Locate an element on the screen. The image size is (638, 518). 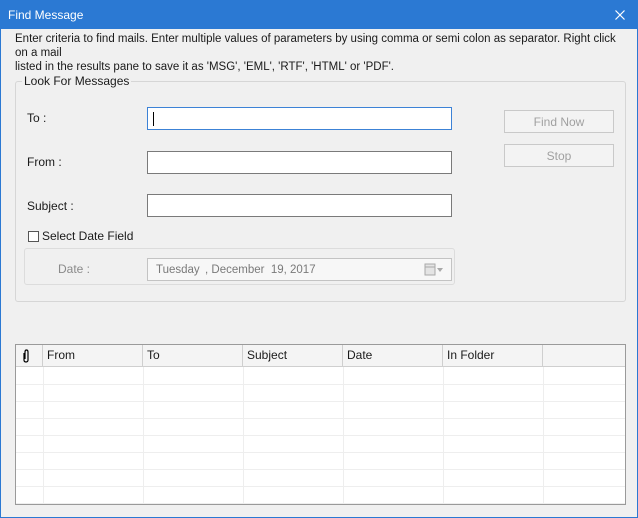
select-date-field-row: Select Date Field is located at coordinates (80, 236).